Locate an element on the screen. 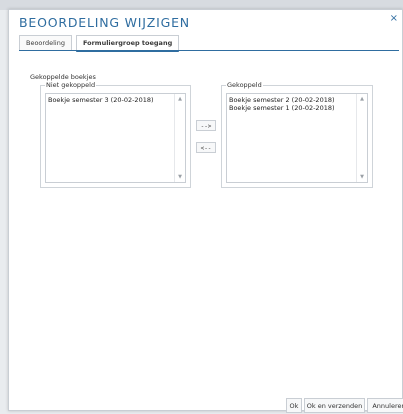 This screenshot has height=414, width=403. cancel-button: Annuleren is located at coordinates (385, 405).